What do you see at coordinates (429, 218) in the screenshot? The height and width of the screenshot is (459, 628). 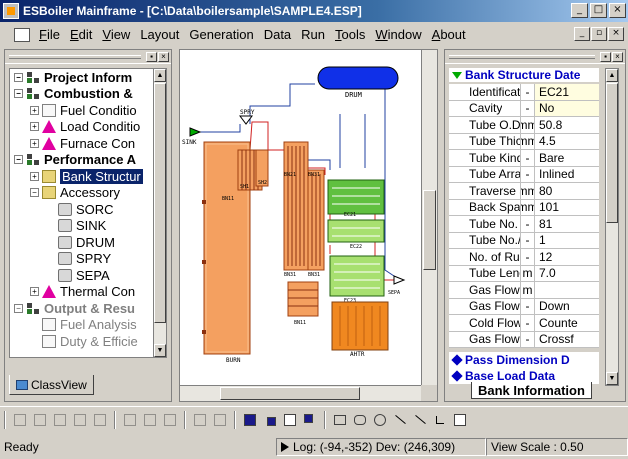 I see `canvas-vertical-scrollbar` at bounding box center [429, 218].